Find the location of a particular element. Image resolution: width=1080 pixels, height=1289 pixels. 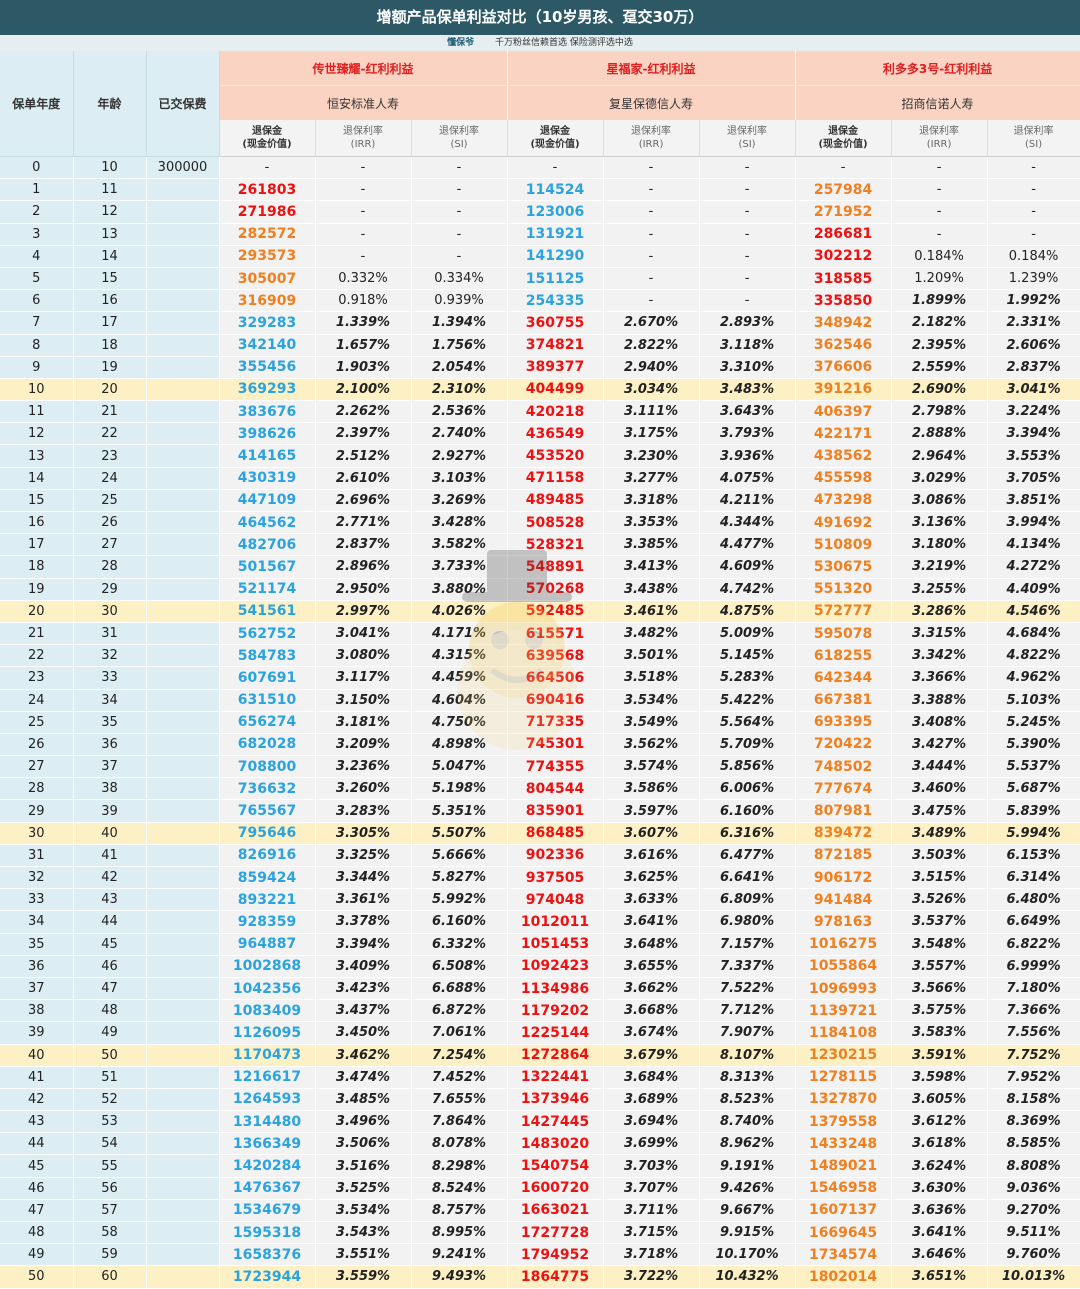

si-cell: 4.026% is located at coordinates (459, 611).